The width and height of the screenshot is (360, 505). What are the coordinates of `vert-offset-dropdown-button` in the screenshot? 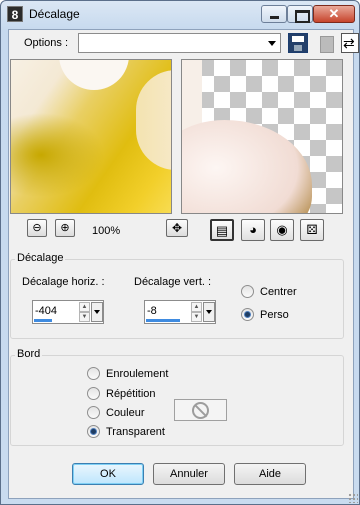 It's located at (209, 312).